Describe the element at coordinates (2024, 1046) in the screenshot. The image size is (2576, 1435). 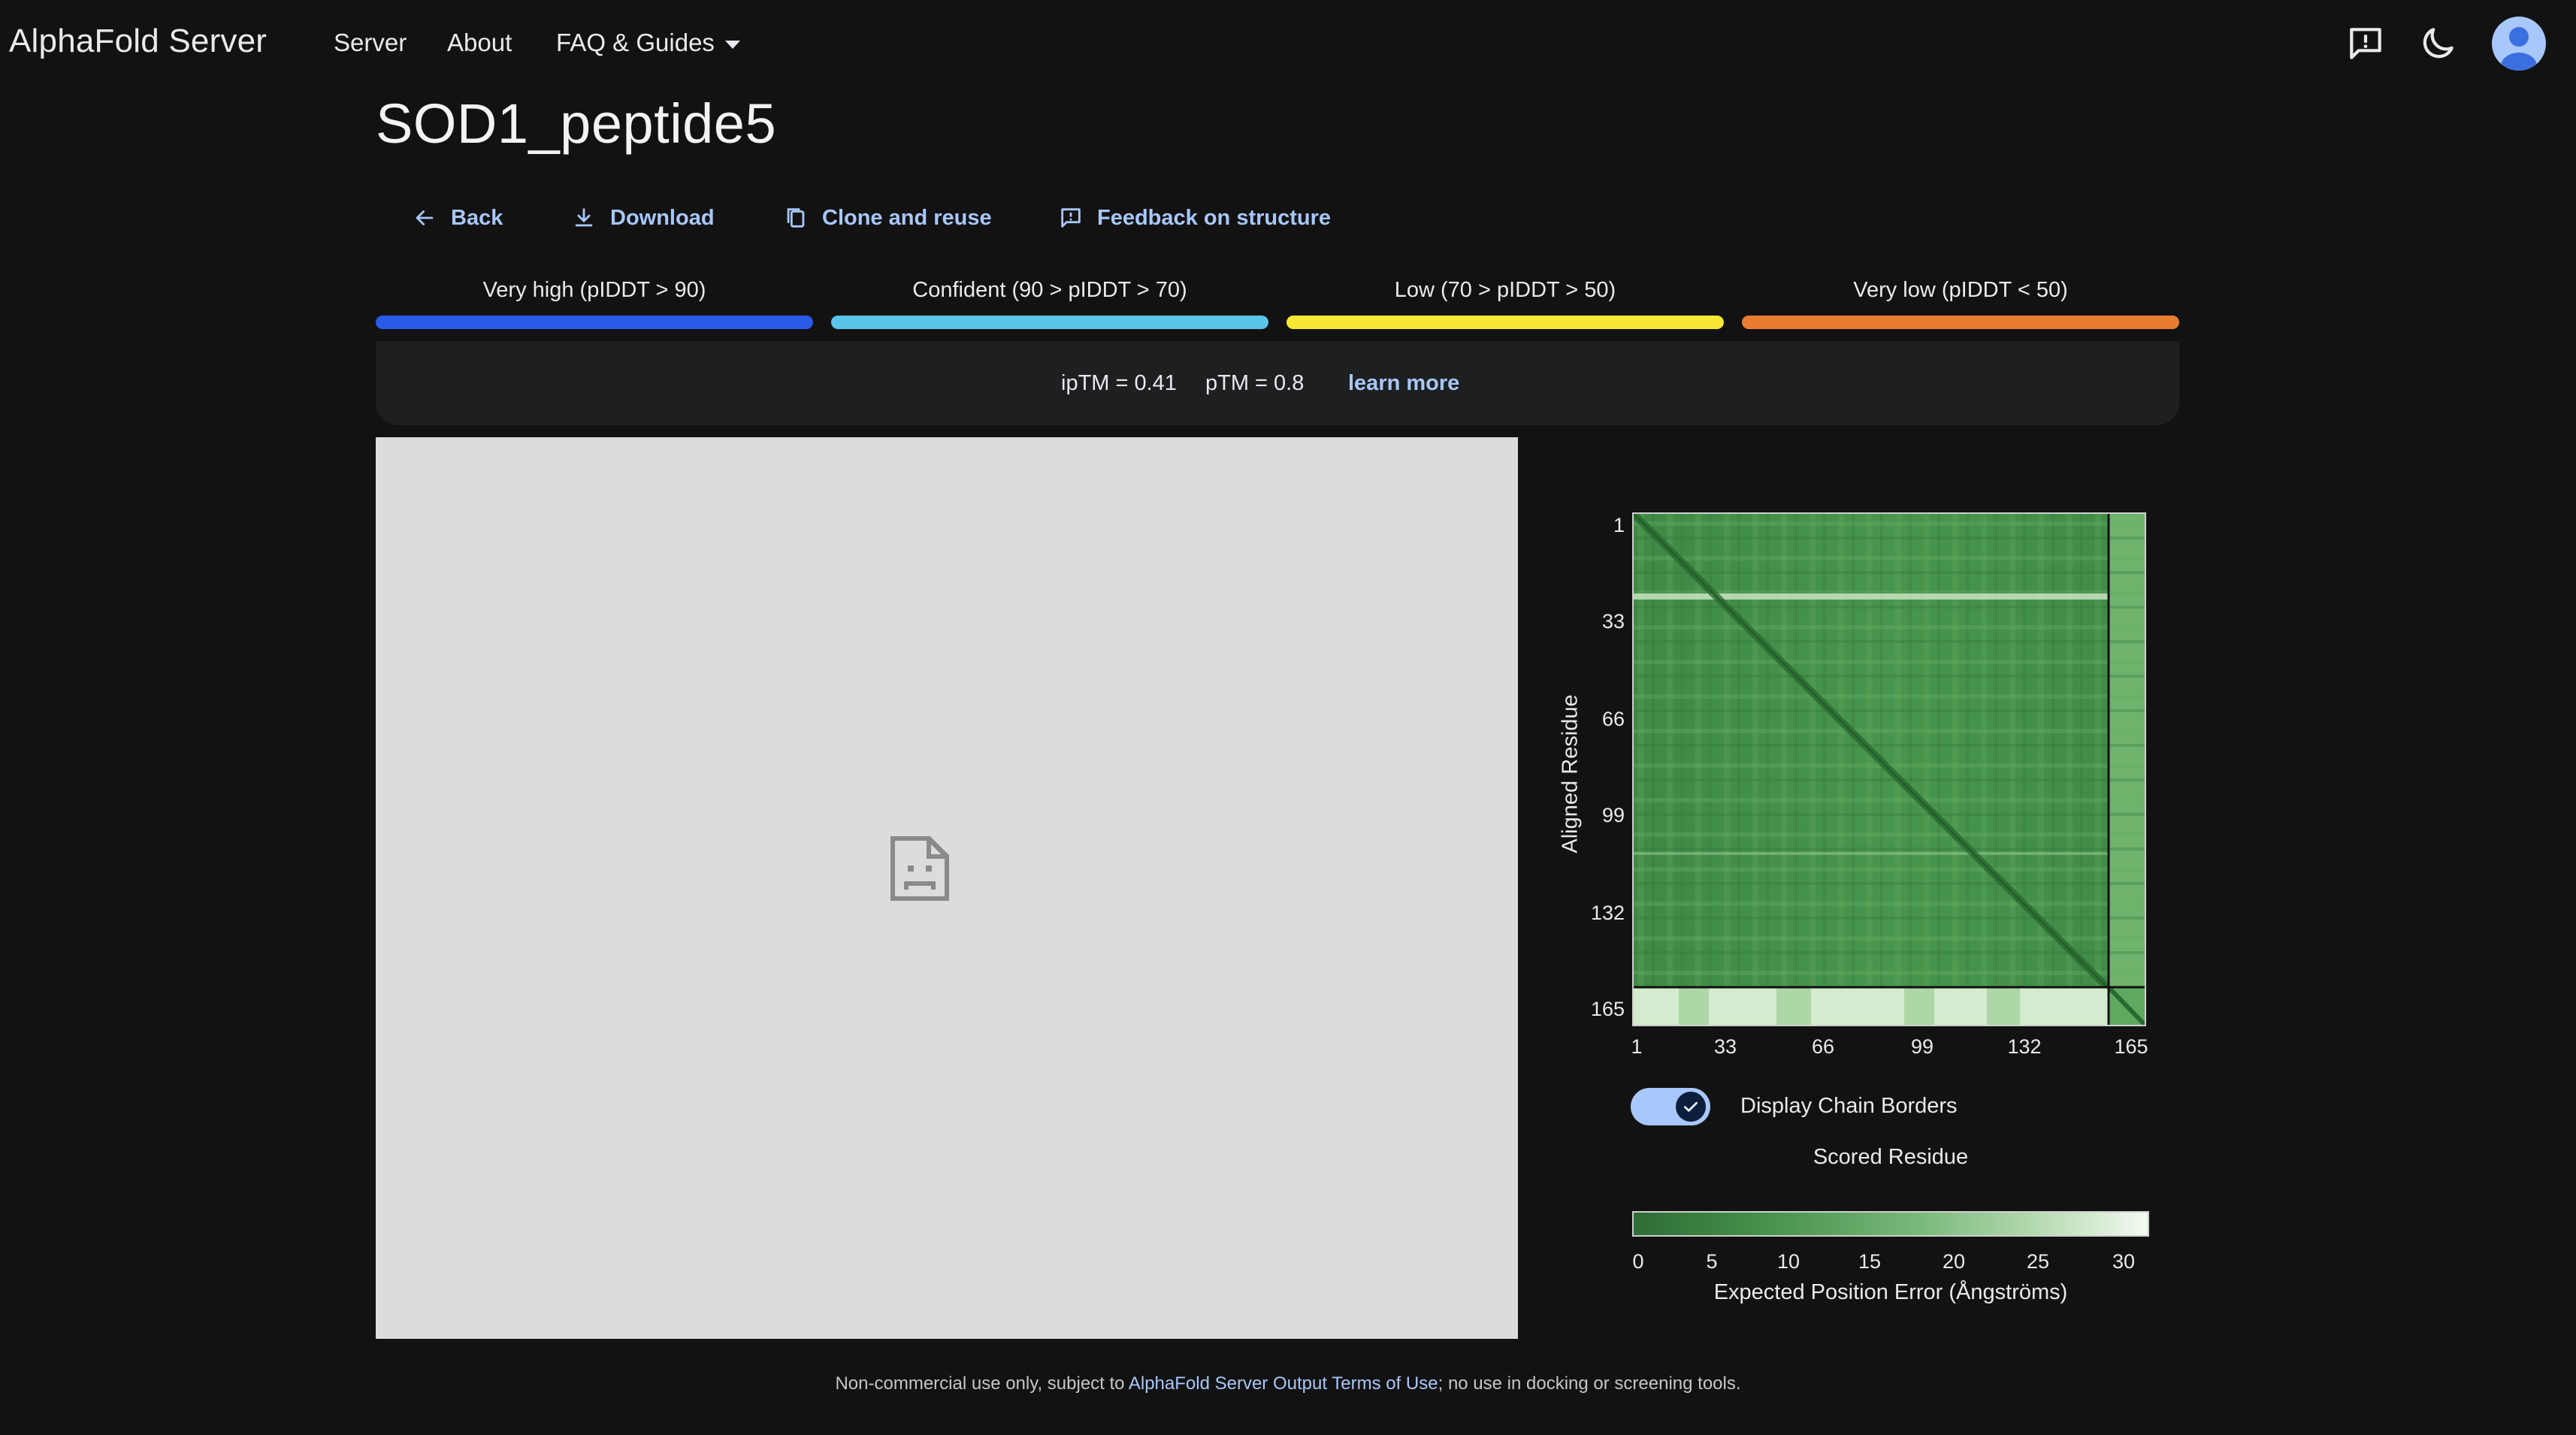
I see `x-tick: 132` at that location.